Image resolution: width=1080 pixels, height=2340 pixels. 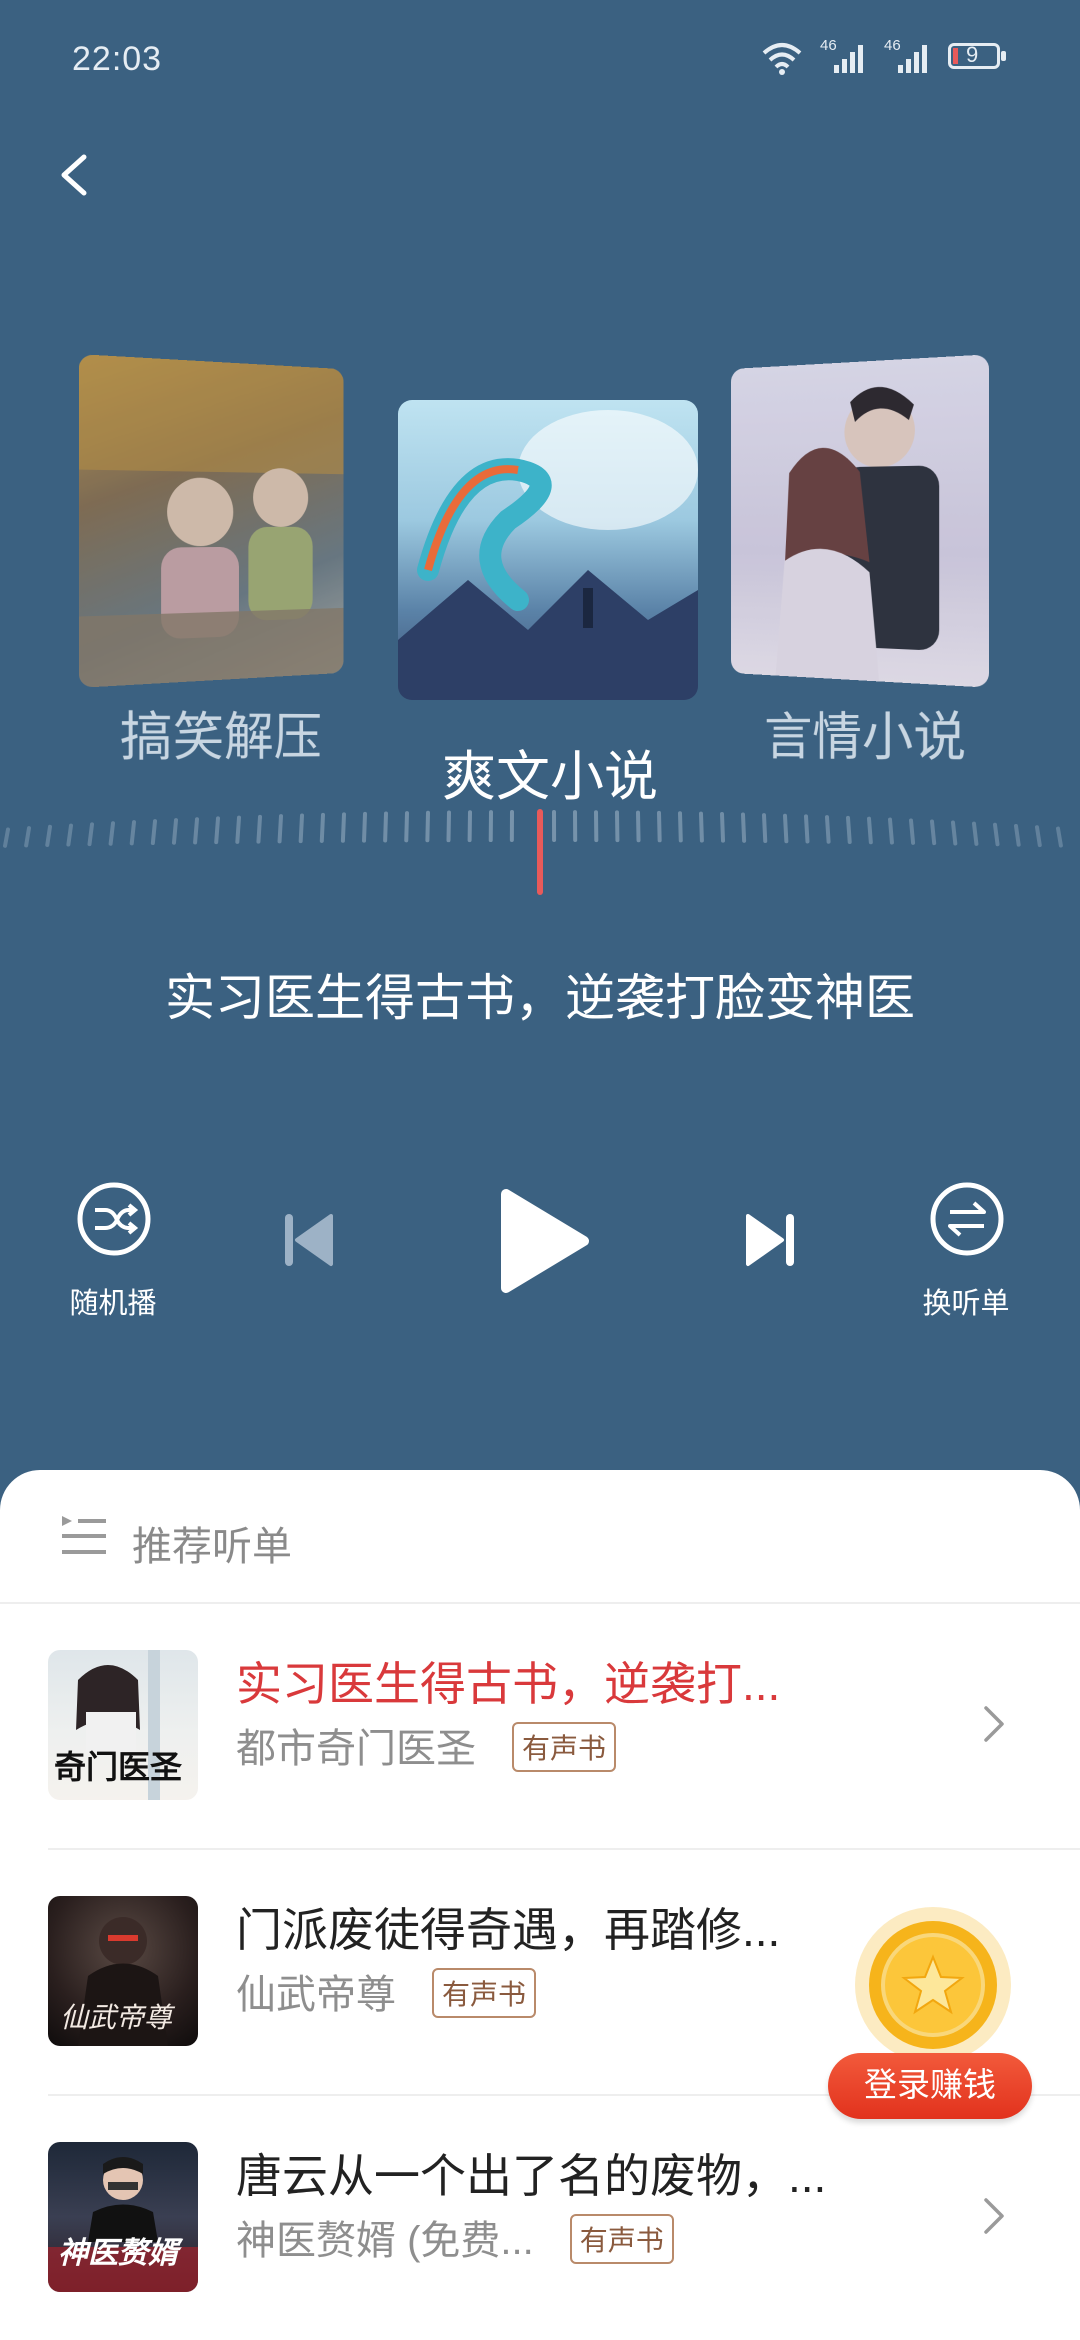 I want to click on skip-previous-icon, so click(x=309, y=1240).